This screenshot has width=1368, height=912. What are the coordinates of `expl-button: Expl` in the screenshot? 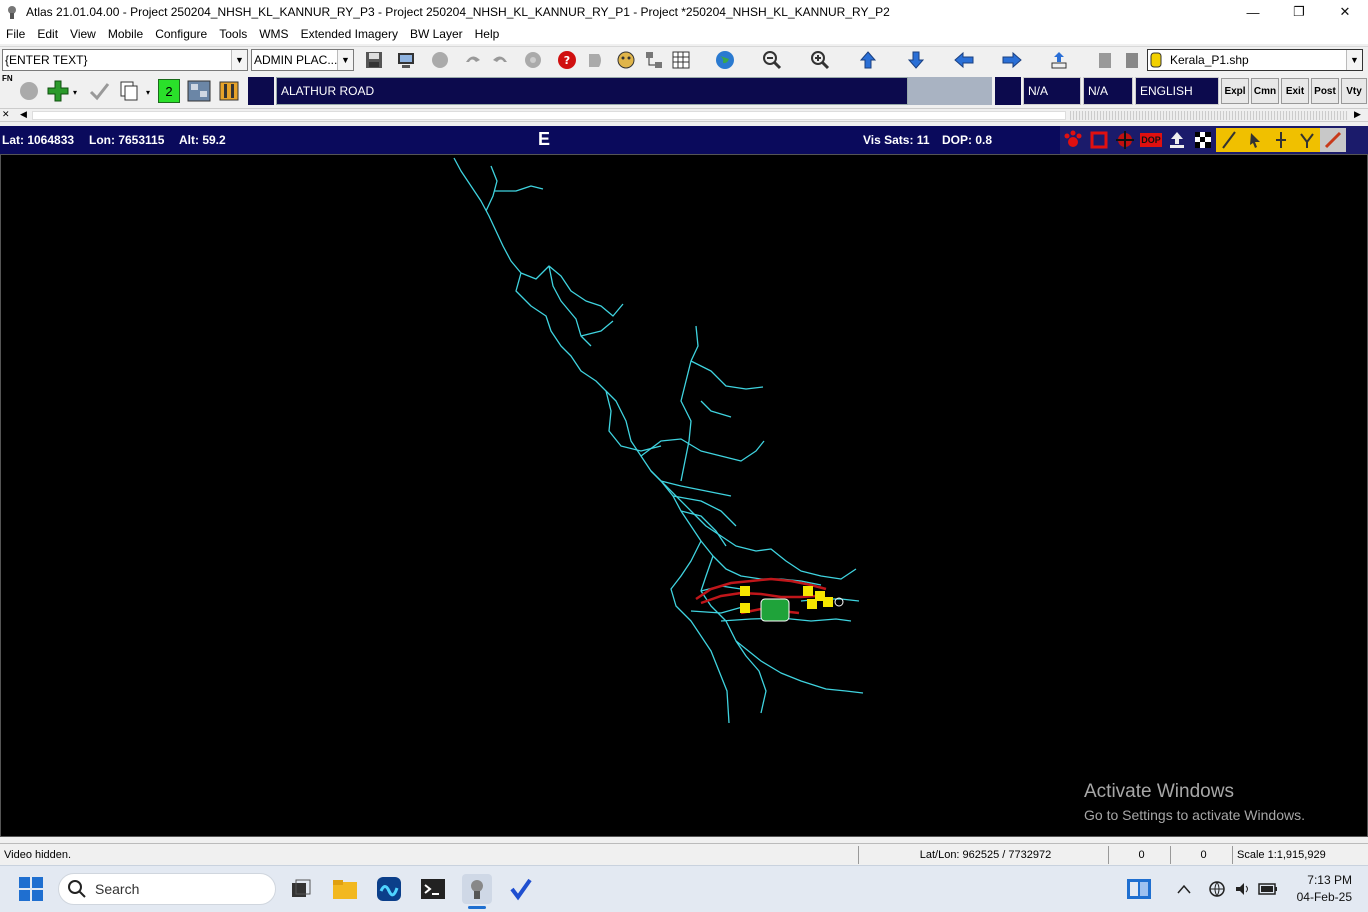 It's located at (1235, 91).